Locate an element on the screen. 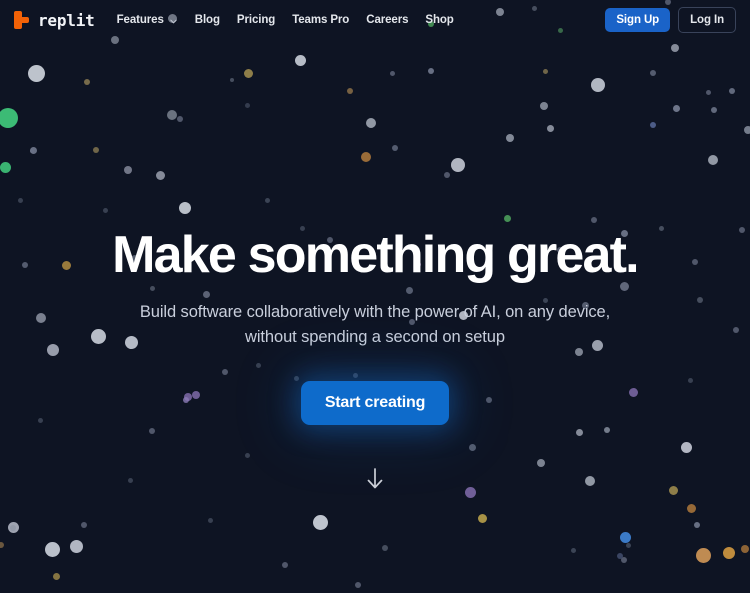 This screenshot has width=750, height=593. nav-item-shop: Shop is located at coordinates (439, 20).